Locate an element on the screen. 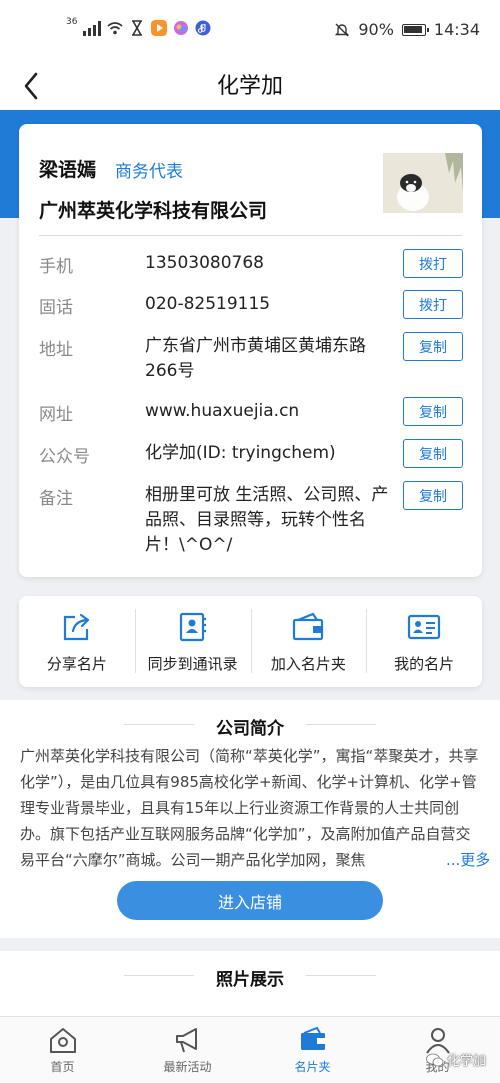 The width and height of the screenshot is (500, 1083). copy-wechat-button: 复制 is located at coordinates (433, 453).